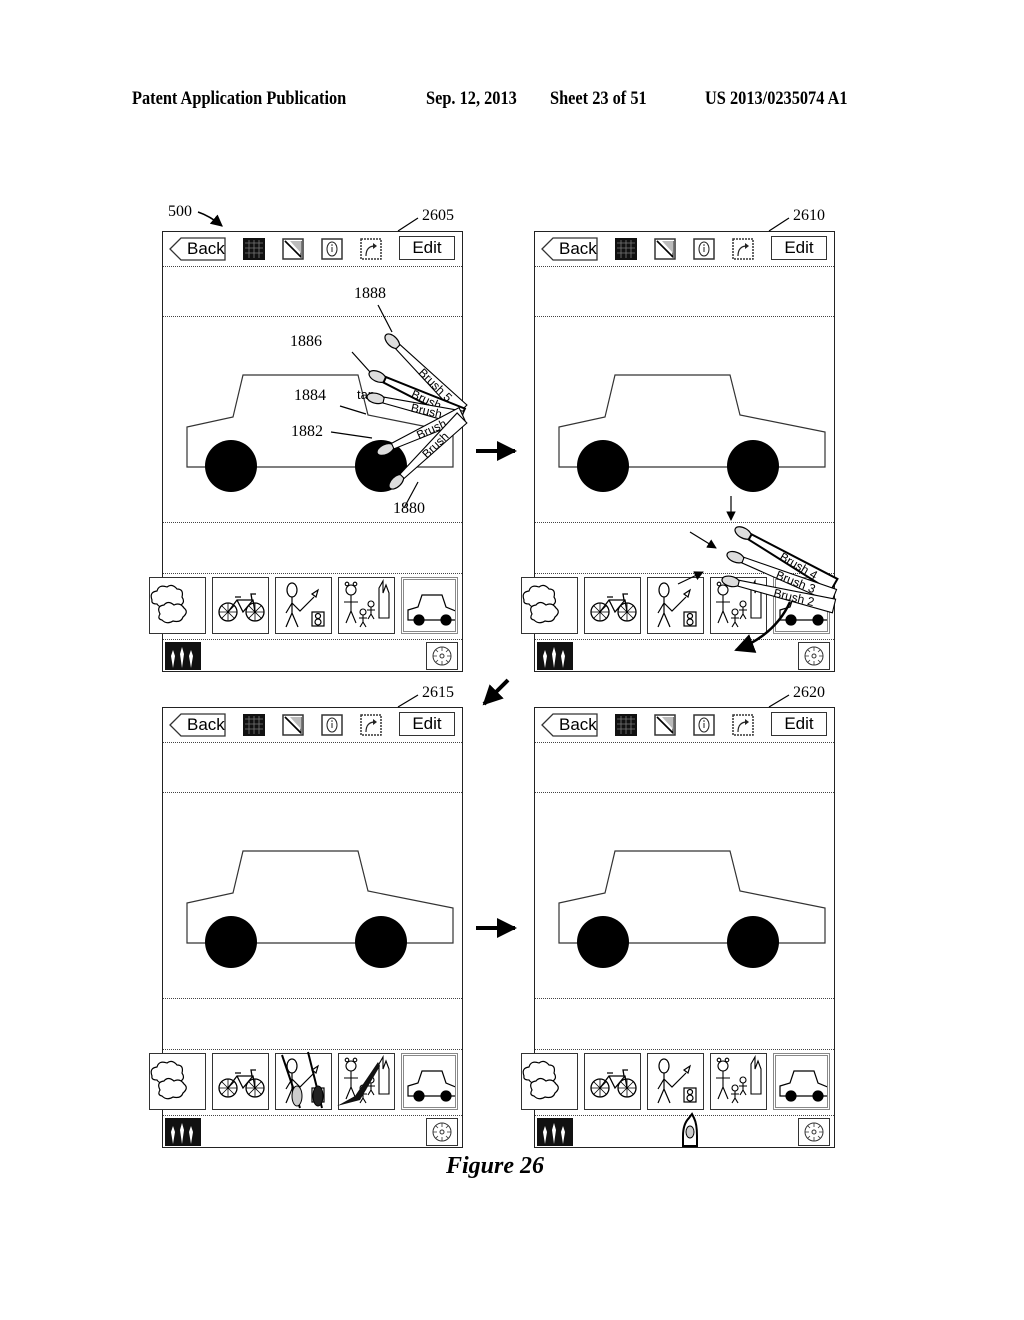 The image size is (1024, 1320). What do you see at coordinates (370, 293) in the screenshot?
I see `brush-ref-1888: 1888` at bounding box center [370, 293].